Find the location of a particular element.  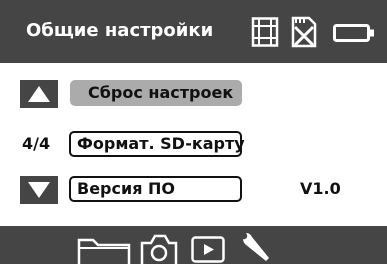

wrench-icon is located at coordinates (255, 247).